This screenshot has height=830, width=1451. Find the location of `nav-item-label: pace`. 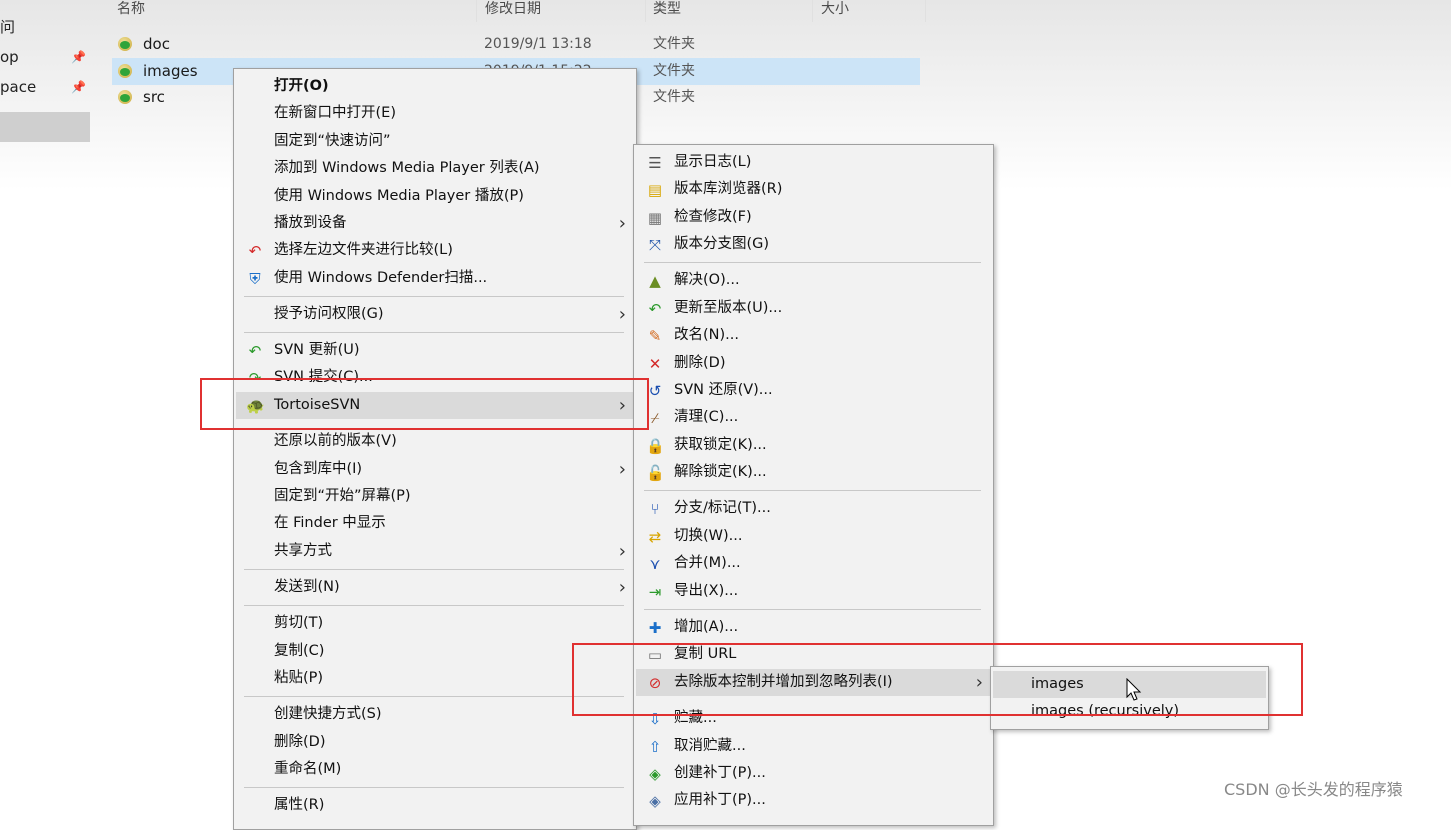

nav-item-label: pace is located at coordinates (18, 87).